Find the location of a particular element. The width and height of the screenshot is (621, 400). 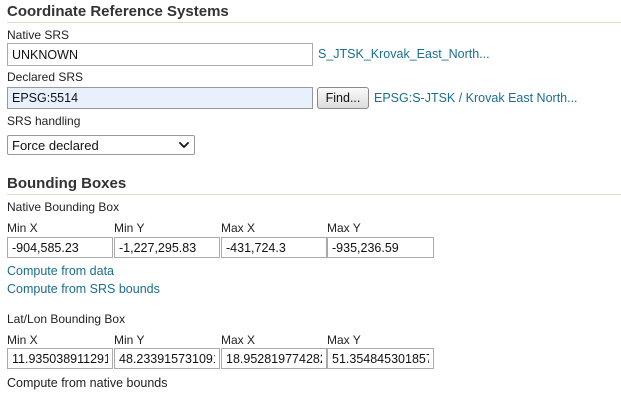

srs-handling-selected-value: Force declared is located at coordinates (55, 145).